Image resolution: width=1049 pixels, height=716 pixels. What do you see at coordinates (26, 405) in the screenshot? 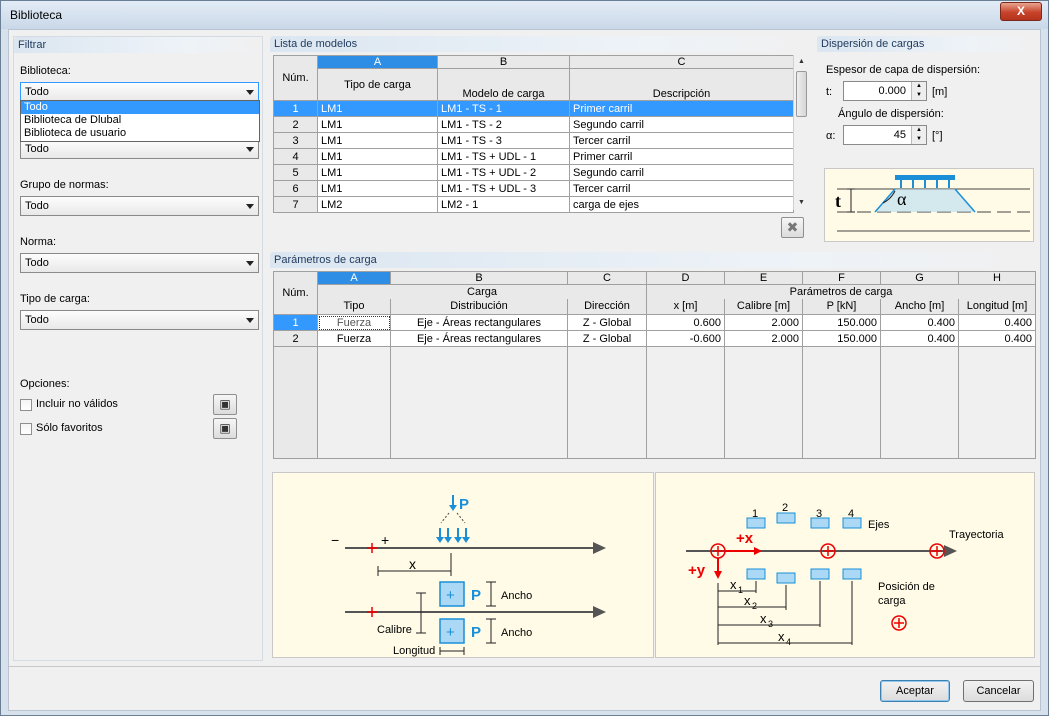
I see `incluir-checkbox` at bounding box center [26, 405].